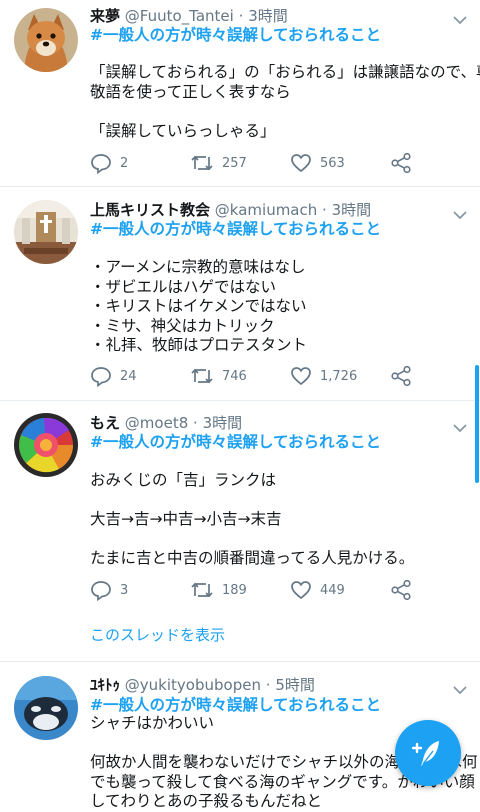 Image resolution: width=480 pixels, height=812 pixels. Describe the element at coordinates (234, 376) in the screenshot. I see `retweet-count: 746` at that location.